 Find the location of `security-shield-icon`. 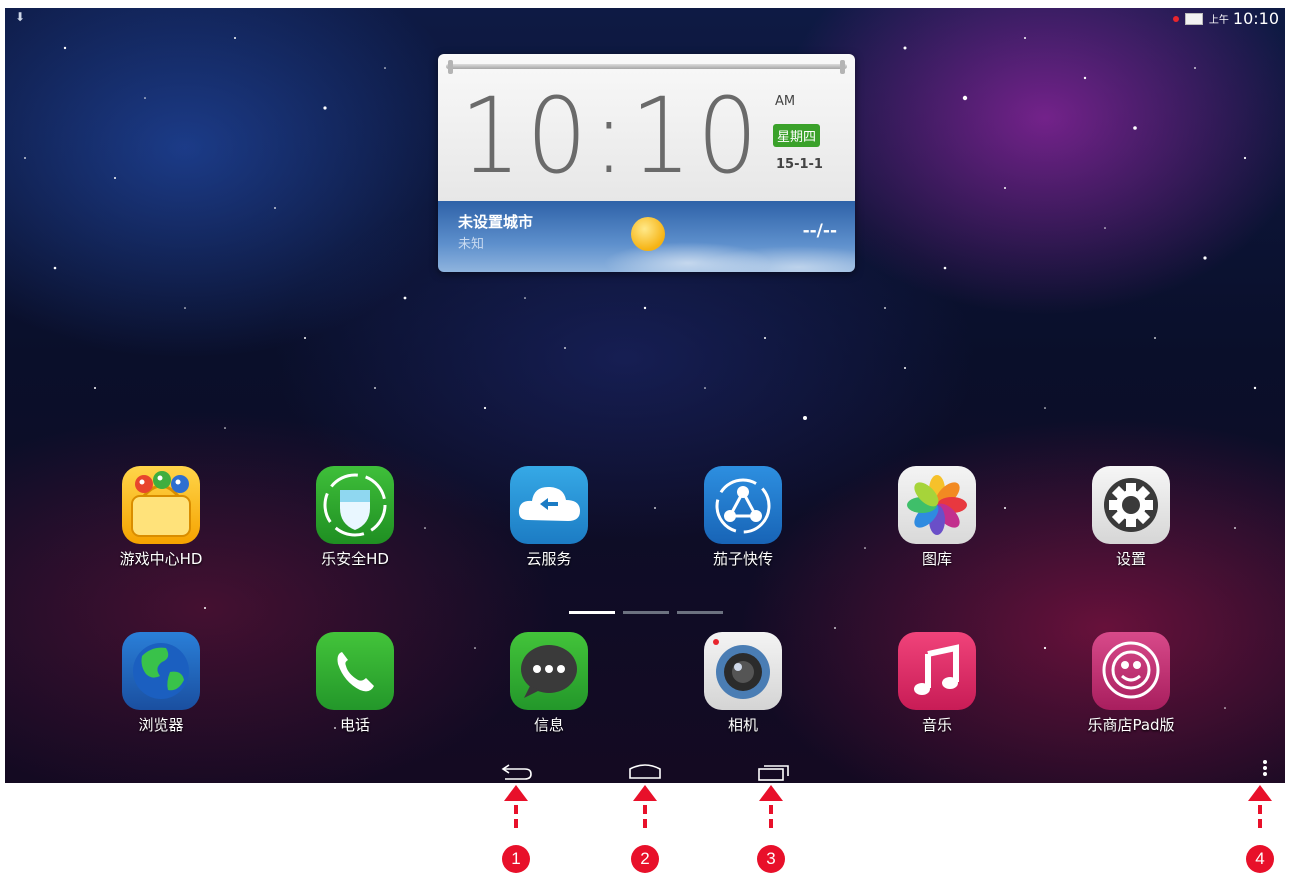

security-shield-icon is located at coordinates (355, 505).